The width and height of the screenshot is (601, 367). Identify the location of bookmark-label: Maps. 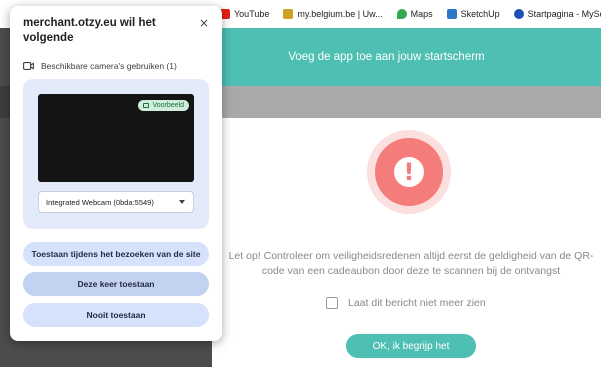
(421, 14).